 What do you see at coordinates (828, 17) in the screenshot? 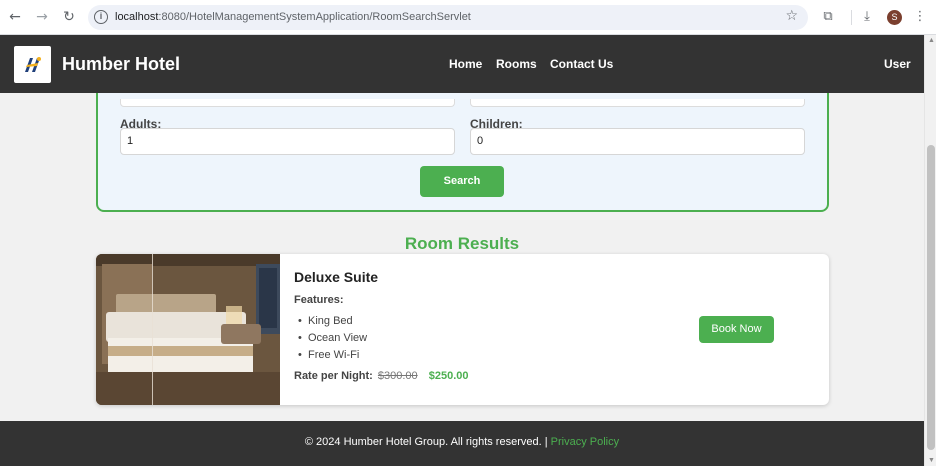
I see `extensions-icon: ⧉` at bounding box center [828, 17].